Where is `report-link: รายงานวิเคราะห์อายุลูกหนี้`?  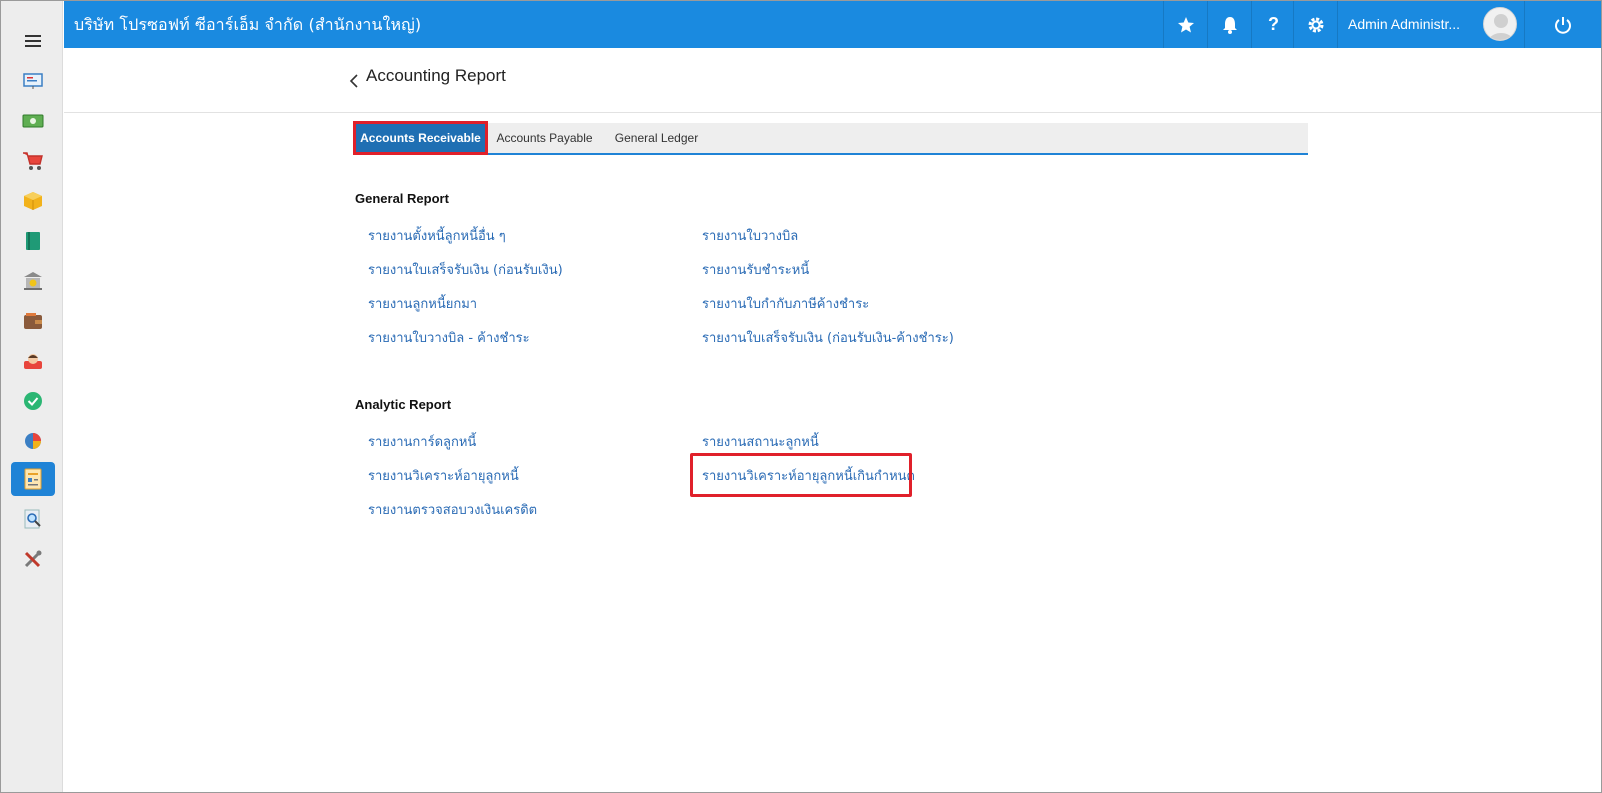
report-link: รายงานวิเคราะห์อายุลูกหนี้ is located at coordinates (443, 475).